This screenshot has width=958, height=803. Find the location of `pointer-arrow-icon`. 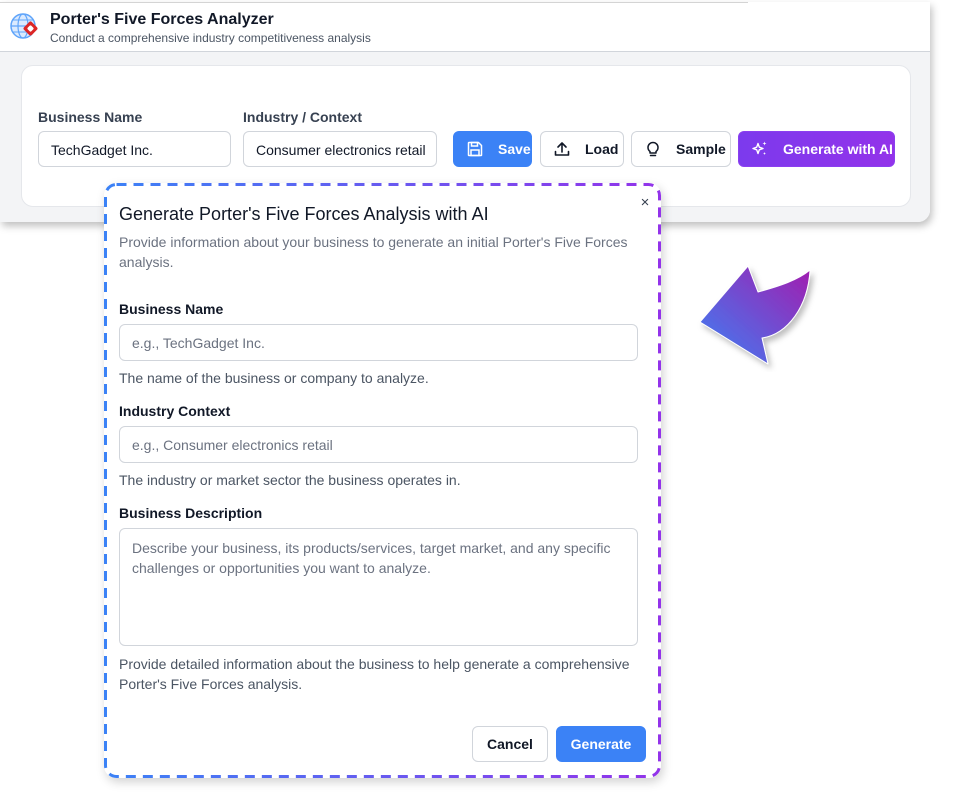

pointer-arrow-icon is located at coordinates (755, 315).